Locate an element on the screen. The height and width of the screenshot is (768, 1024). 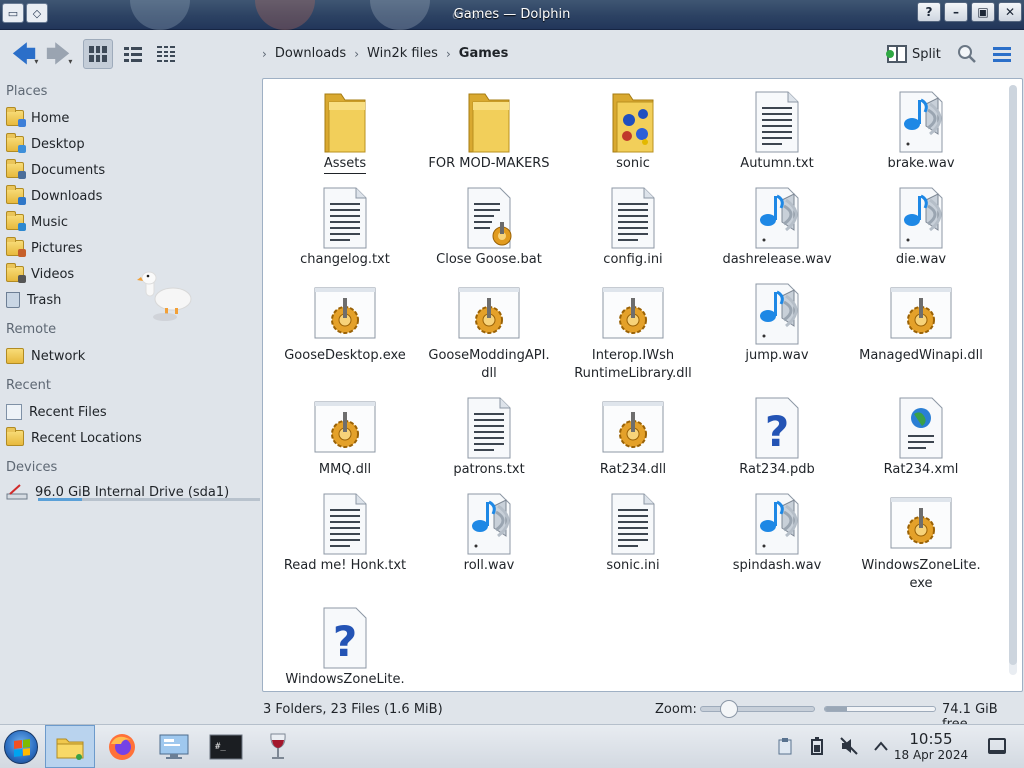
taskbar-app-settings is located at coordinates (174, 746).